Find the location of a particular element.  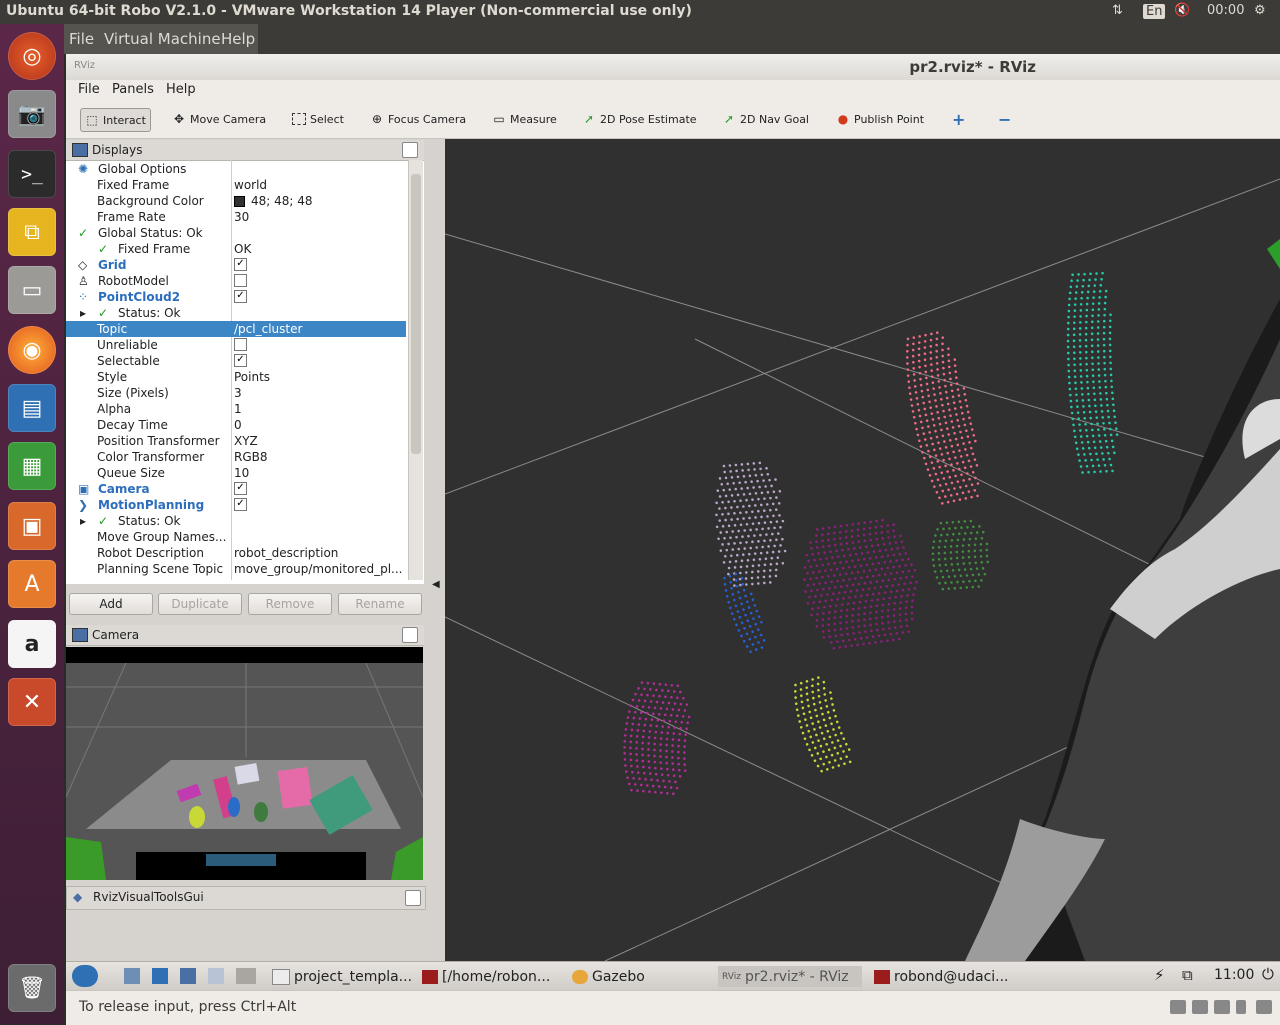

amazon-icon: a is located at coordinates (32, 644).